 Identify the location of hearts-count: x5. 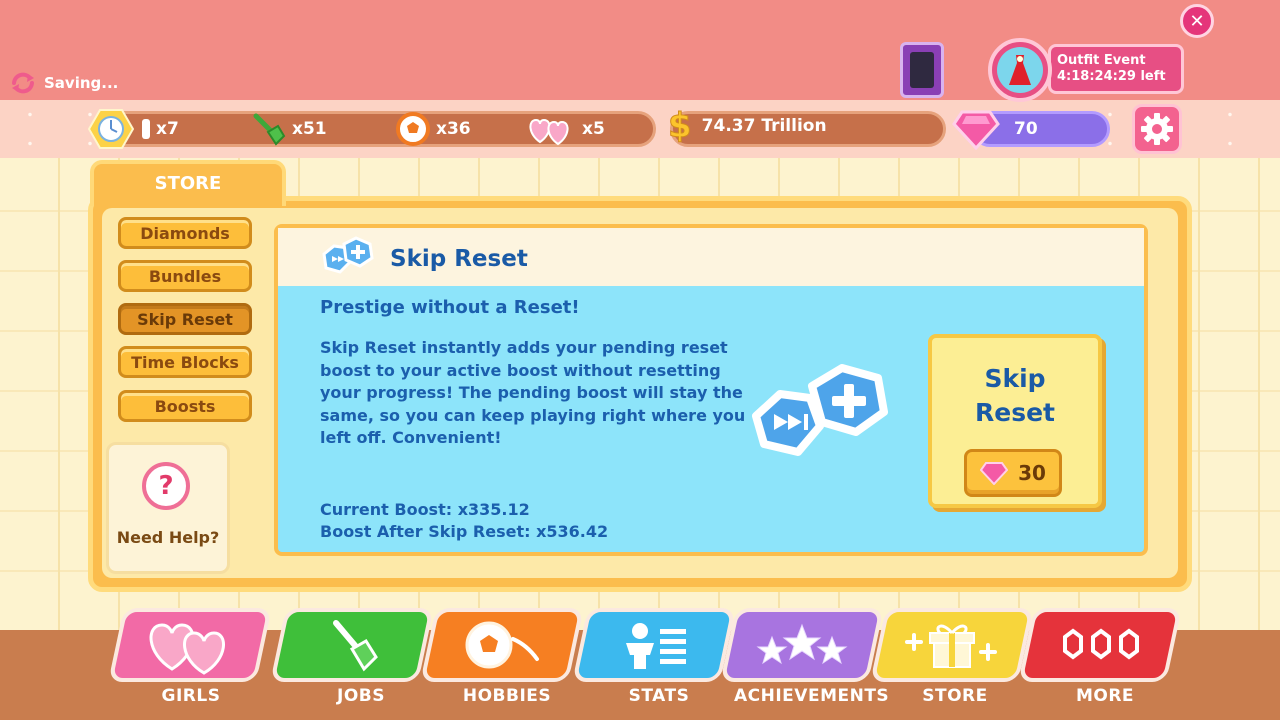
(593, 129).